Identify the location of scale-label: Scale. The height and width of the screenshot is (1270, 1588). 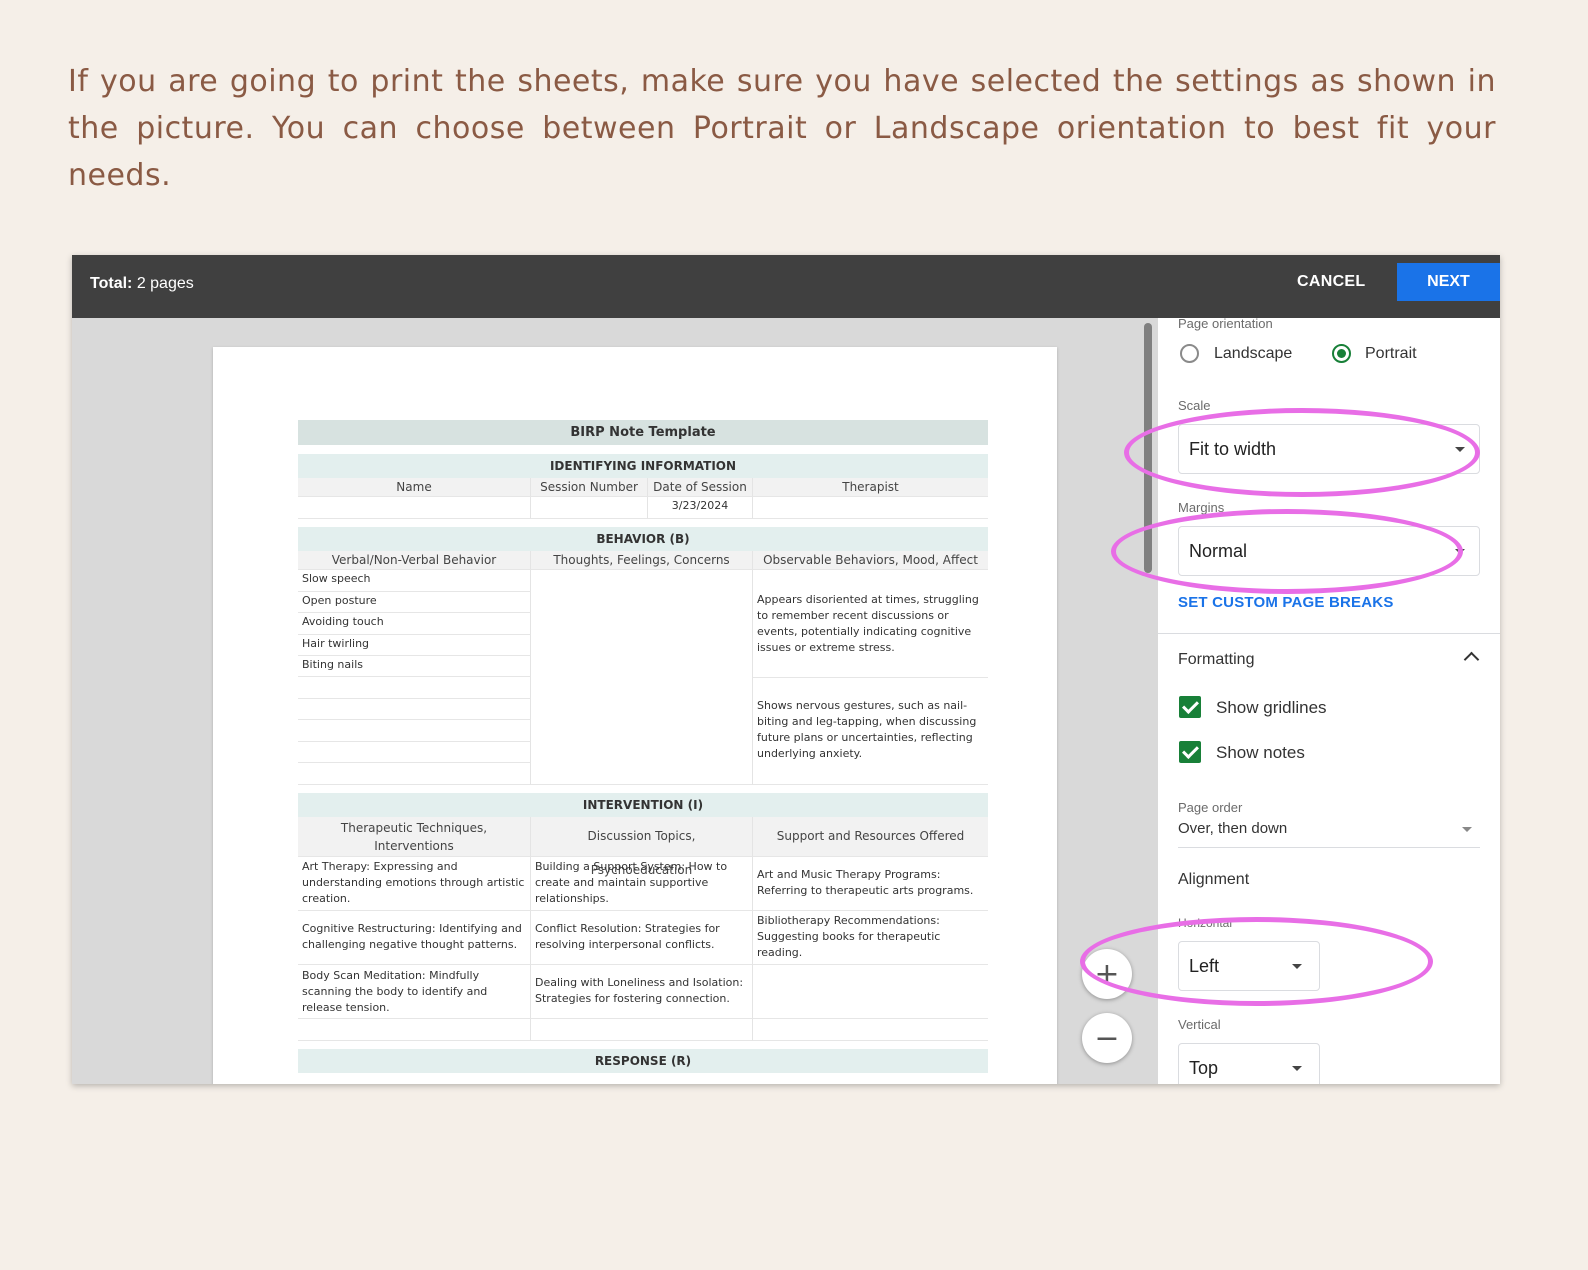
(1194, 405).